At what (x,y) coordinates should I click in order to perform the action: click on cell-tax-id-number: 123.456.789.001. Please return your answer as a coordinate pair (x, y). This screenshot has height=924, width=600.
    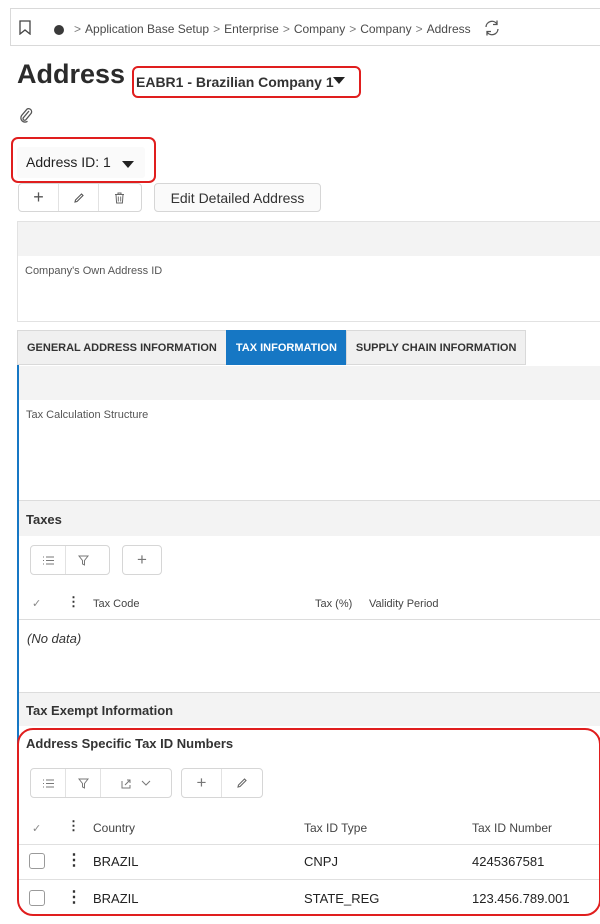
    Looking at the image, I should click on (521, 898).